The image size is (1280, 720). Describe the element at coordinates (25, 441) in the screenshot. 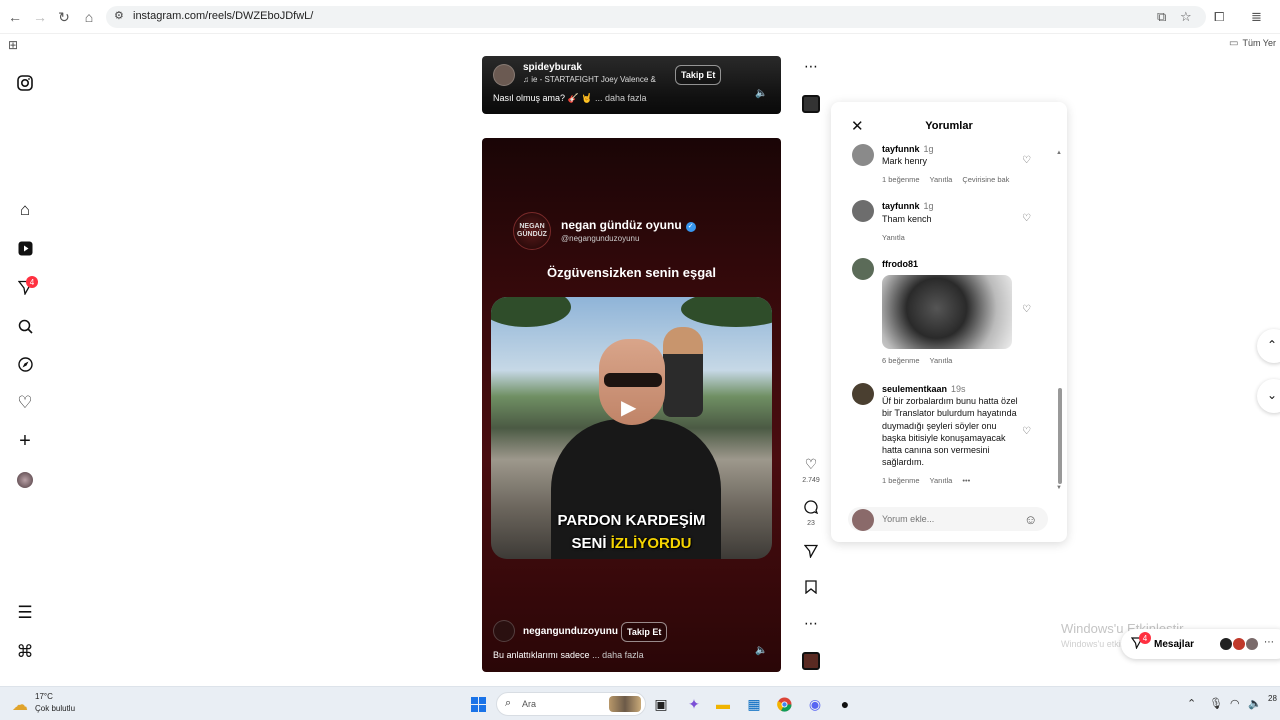

I see `create-plus-icon: +` at that location.